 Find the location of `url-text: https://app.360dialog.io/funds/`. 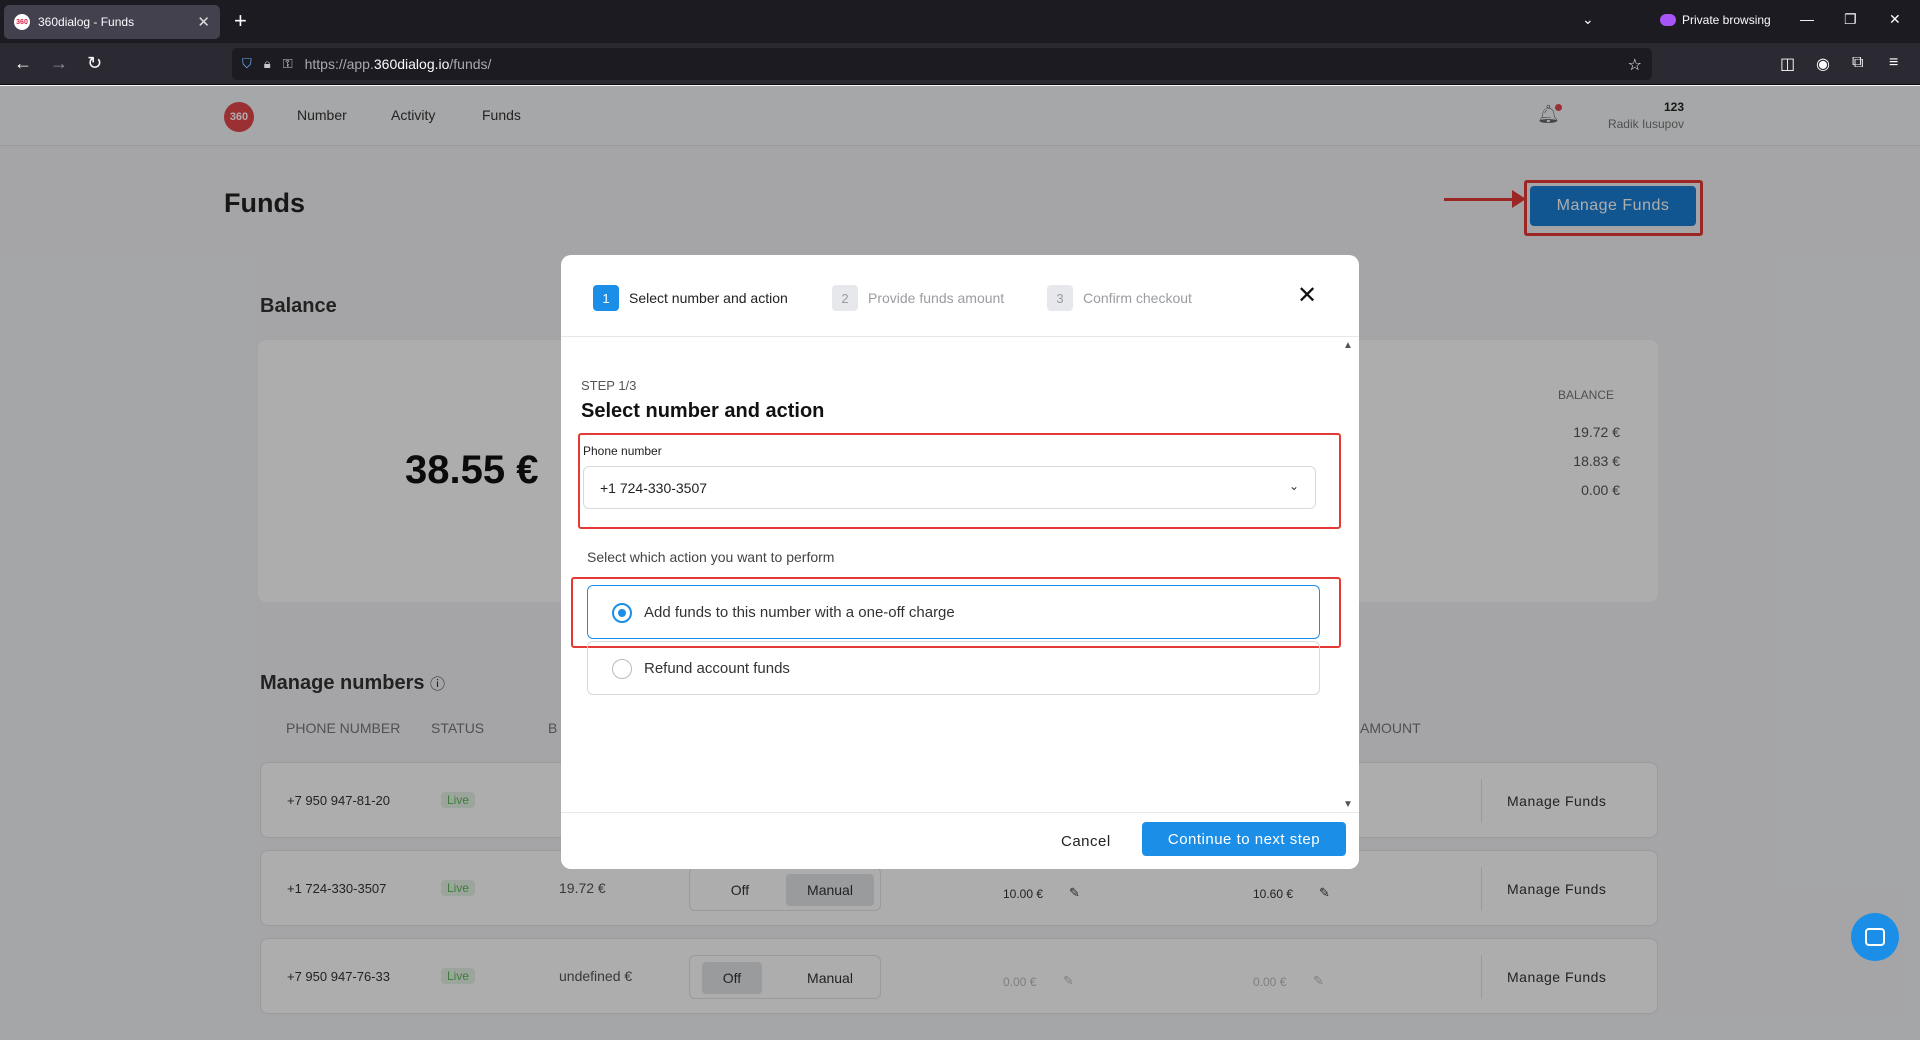

url-text: https://app.360dialog.io/funds/ is located at coordinates (398, 64).